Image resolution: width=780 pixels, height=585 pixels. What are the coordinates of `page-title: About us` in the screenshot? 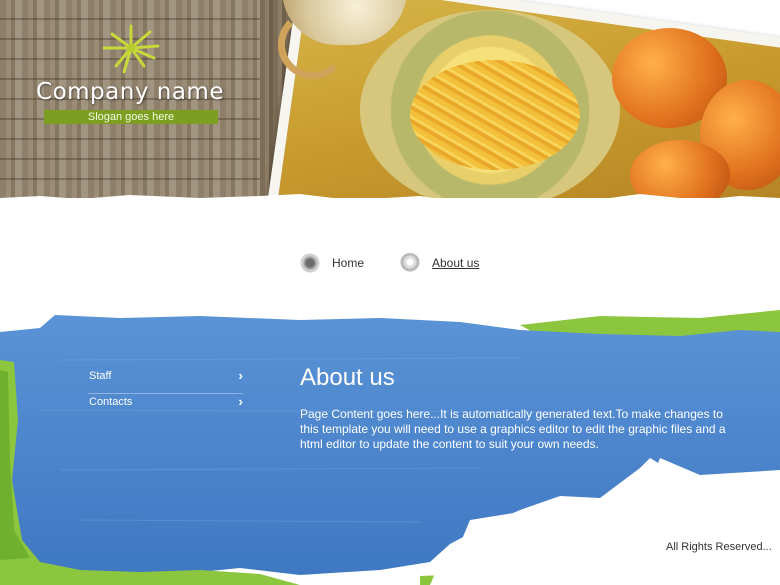 It's located at (347, 377).